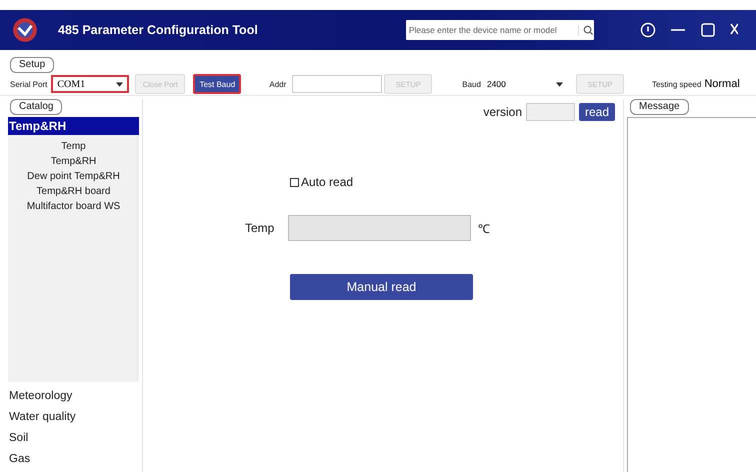  Describe the element at coordinates (327, 182) in the screenshot. I see `auto-read-label: Auto read` at that location.